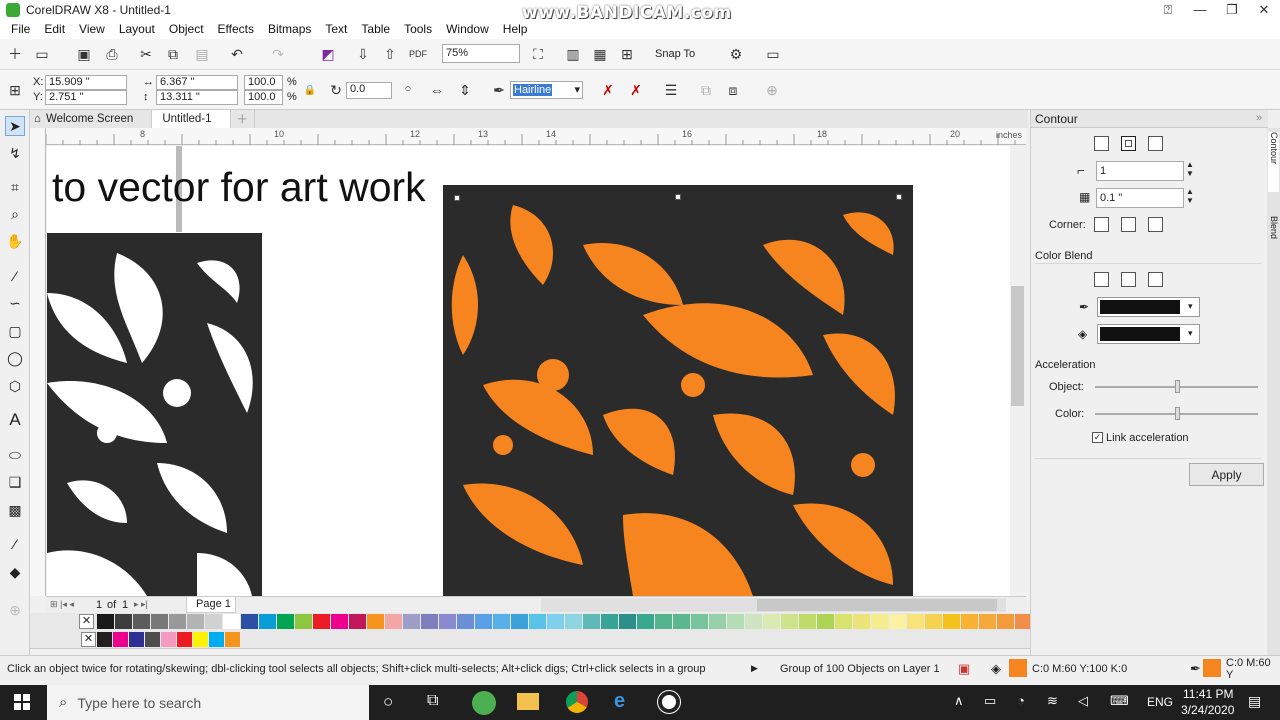  Describe the element at coordinates (499, 90) in the screenshot. I see `outline-pen-icon: ✒` at that location.